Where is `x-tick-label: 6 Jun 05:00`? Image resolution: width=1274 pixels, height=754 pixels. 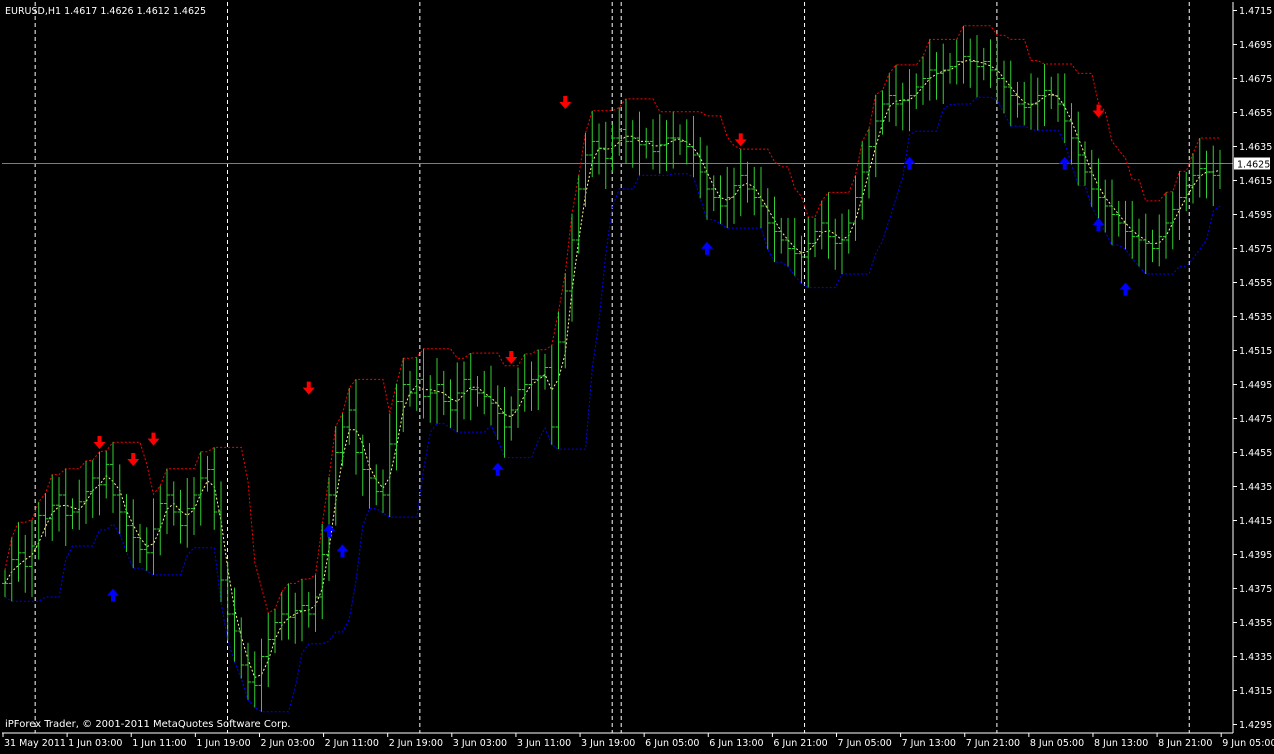
x-tick-label: 6 Jun 05:00 is located at coordinates (672, 743).